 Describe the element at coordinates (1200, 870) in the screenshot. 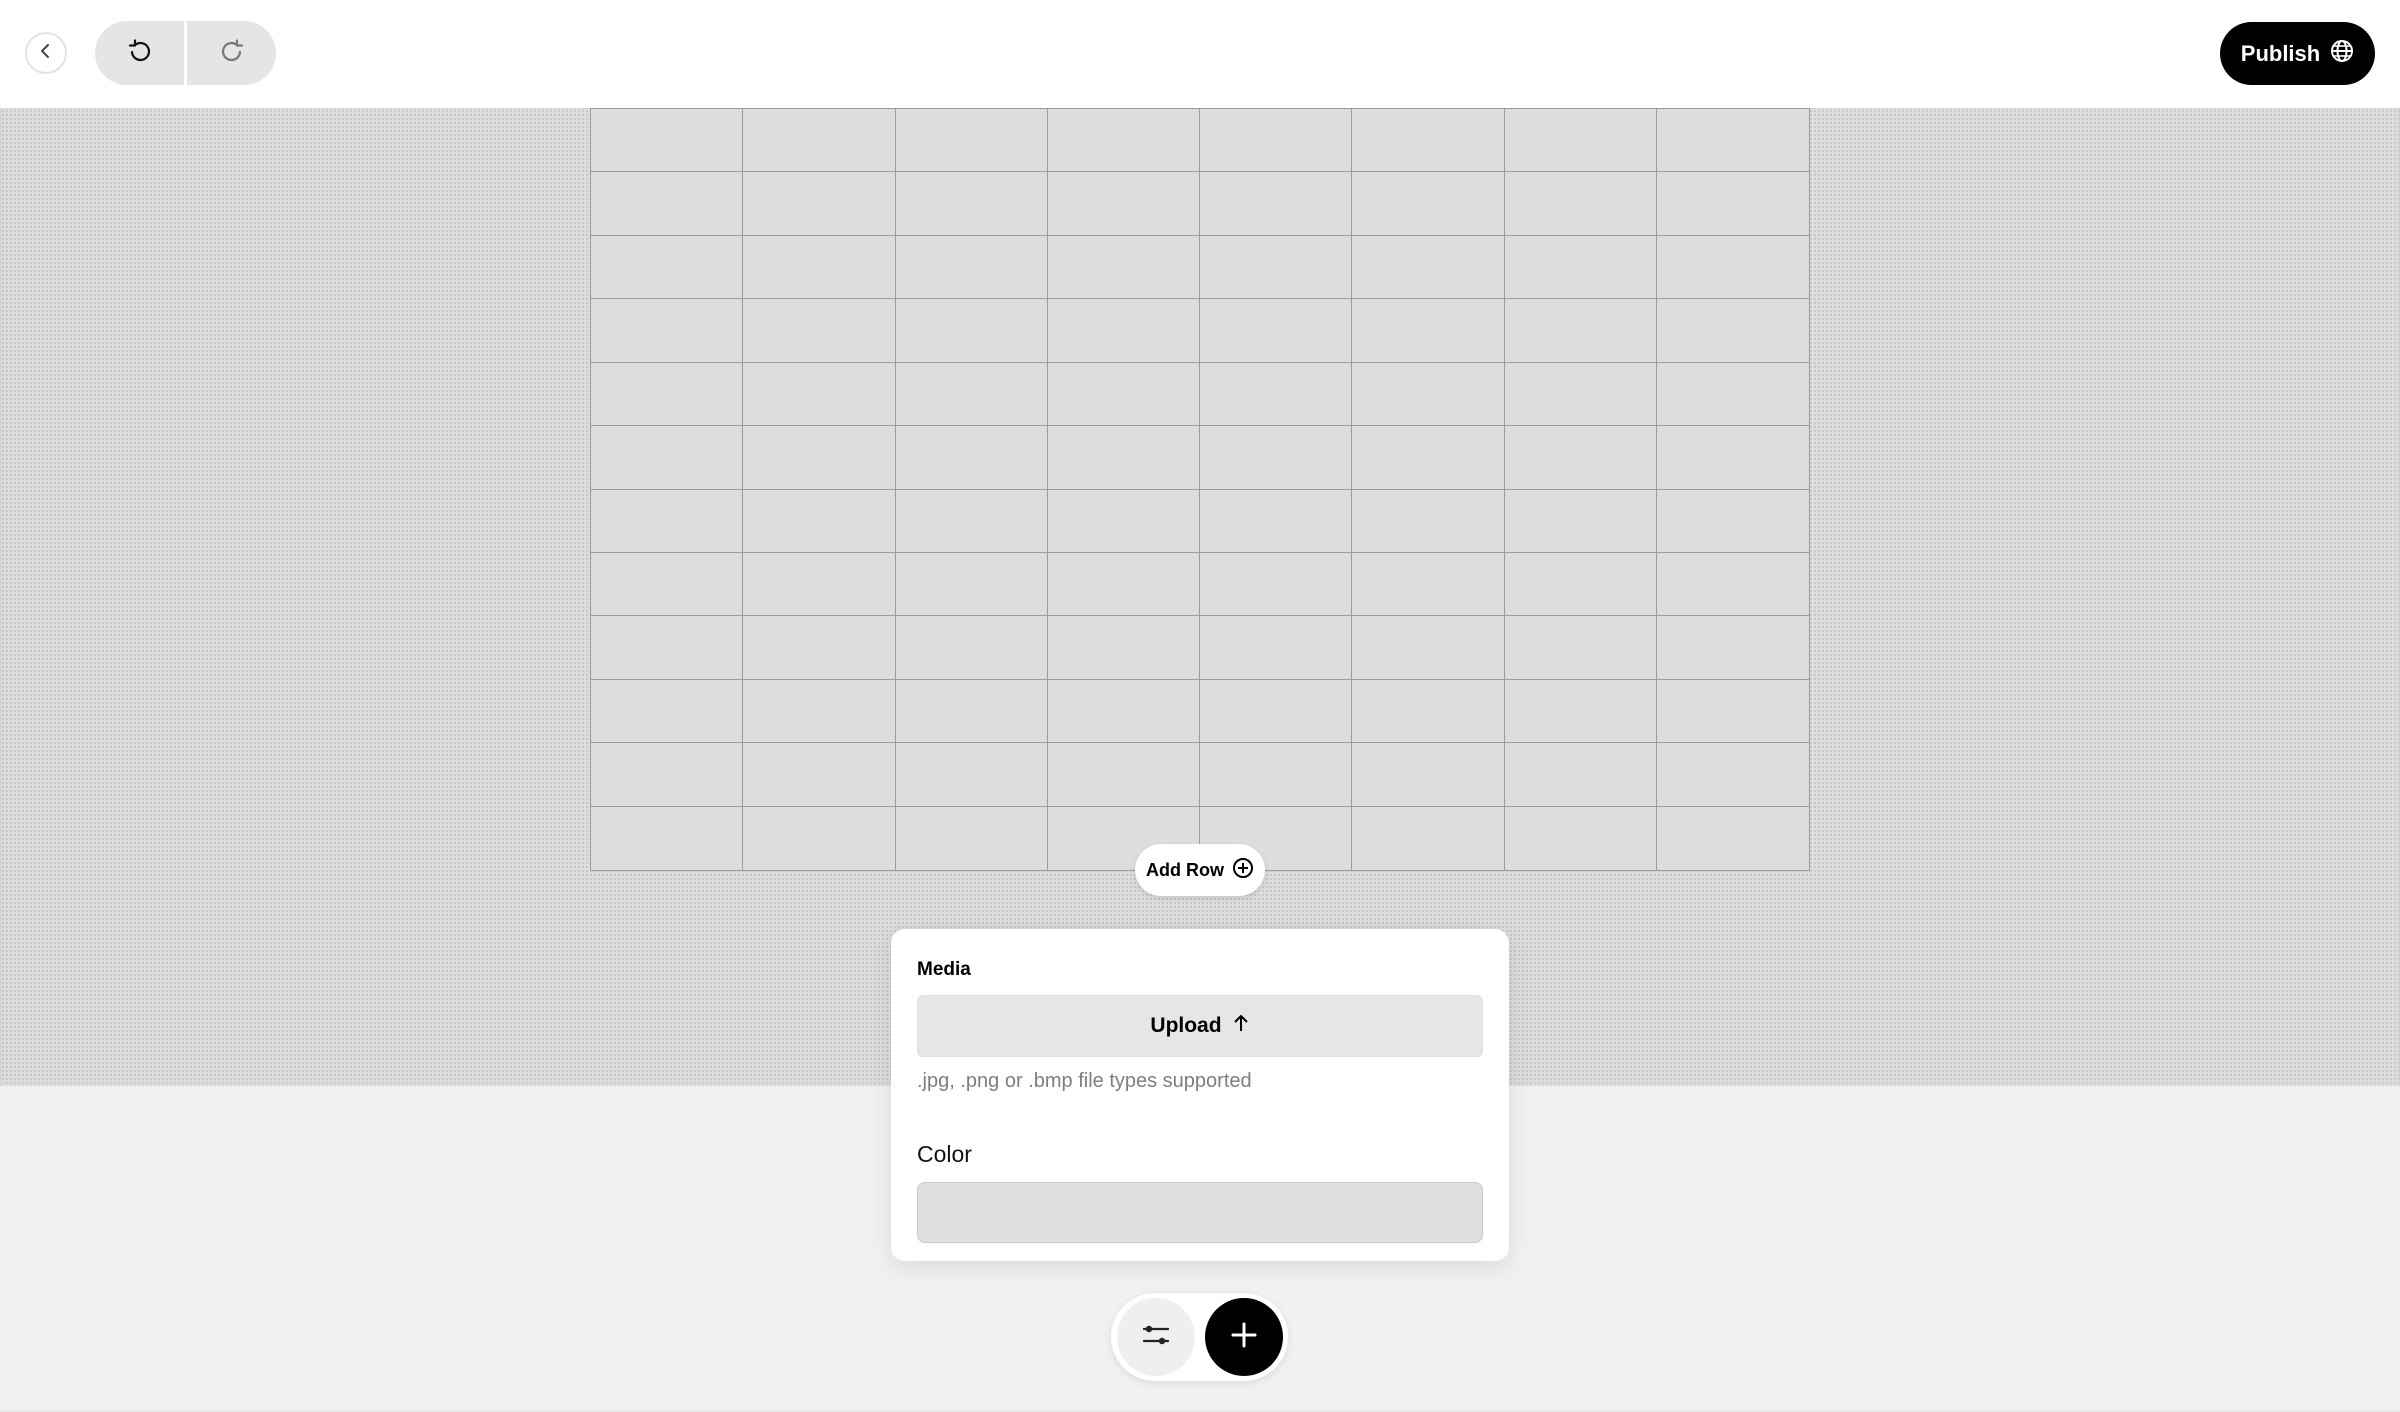

I see `add-row-button: Add Row` at that location.